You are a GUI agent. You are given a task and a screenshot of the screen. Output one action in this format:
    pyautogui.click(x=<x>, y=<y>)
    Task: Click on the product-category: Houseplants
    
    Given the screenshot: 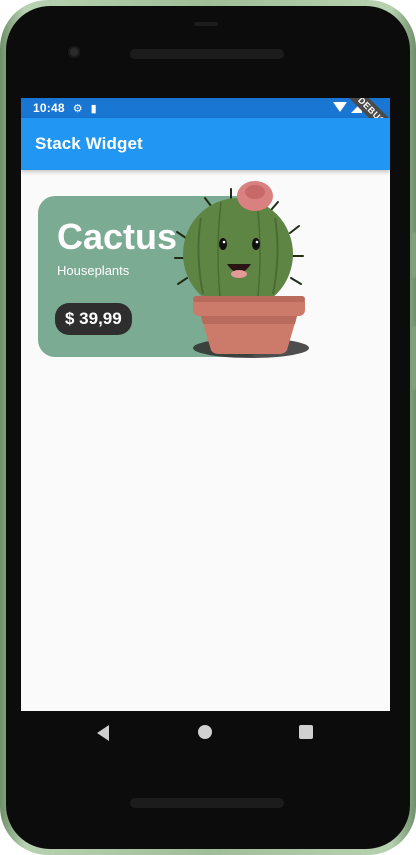 What is the action you would take?
    pyautogui.click(x=93, y=270)
    